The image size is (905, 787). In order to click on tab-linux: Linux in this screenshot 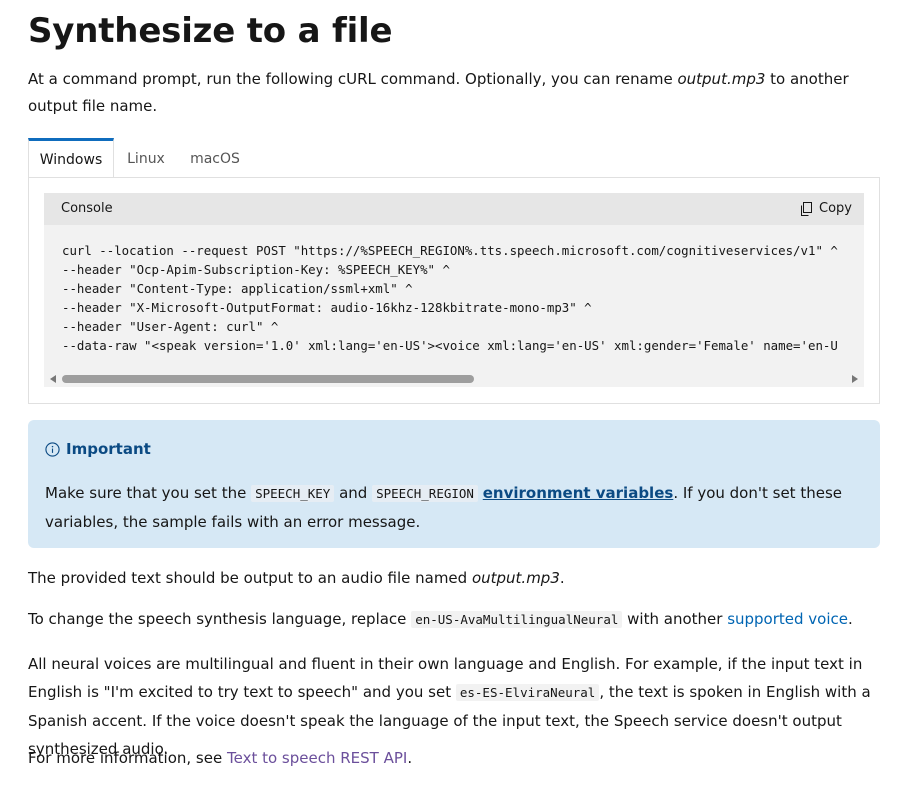, I will do `click(146, 158)`.